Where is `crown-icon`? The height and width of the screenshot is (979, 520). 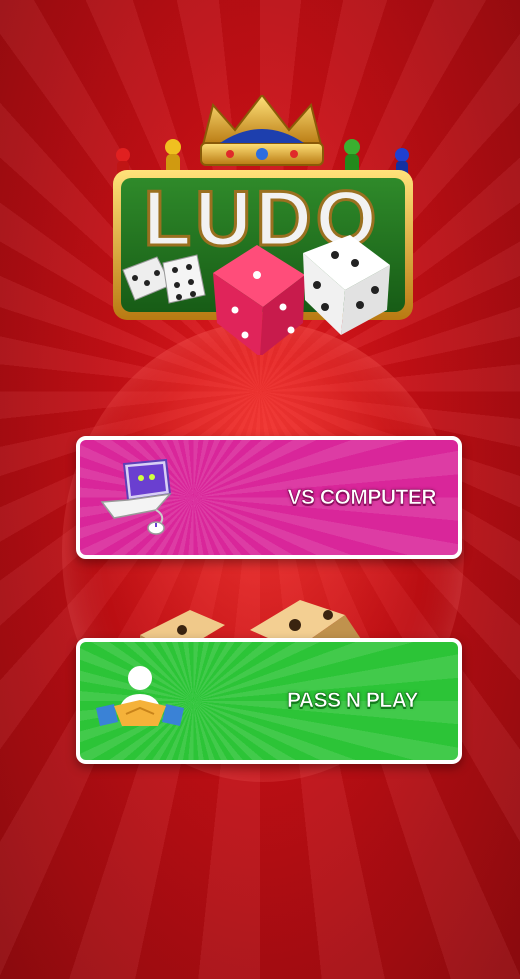 crown-icon is located at coordinates (262, 130).